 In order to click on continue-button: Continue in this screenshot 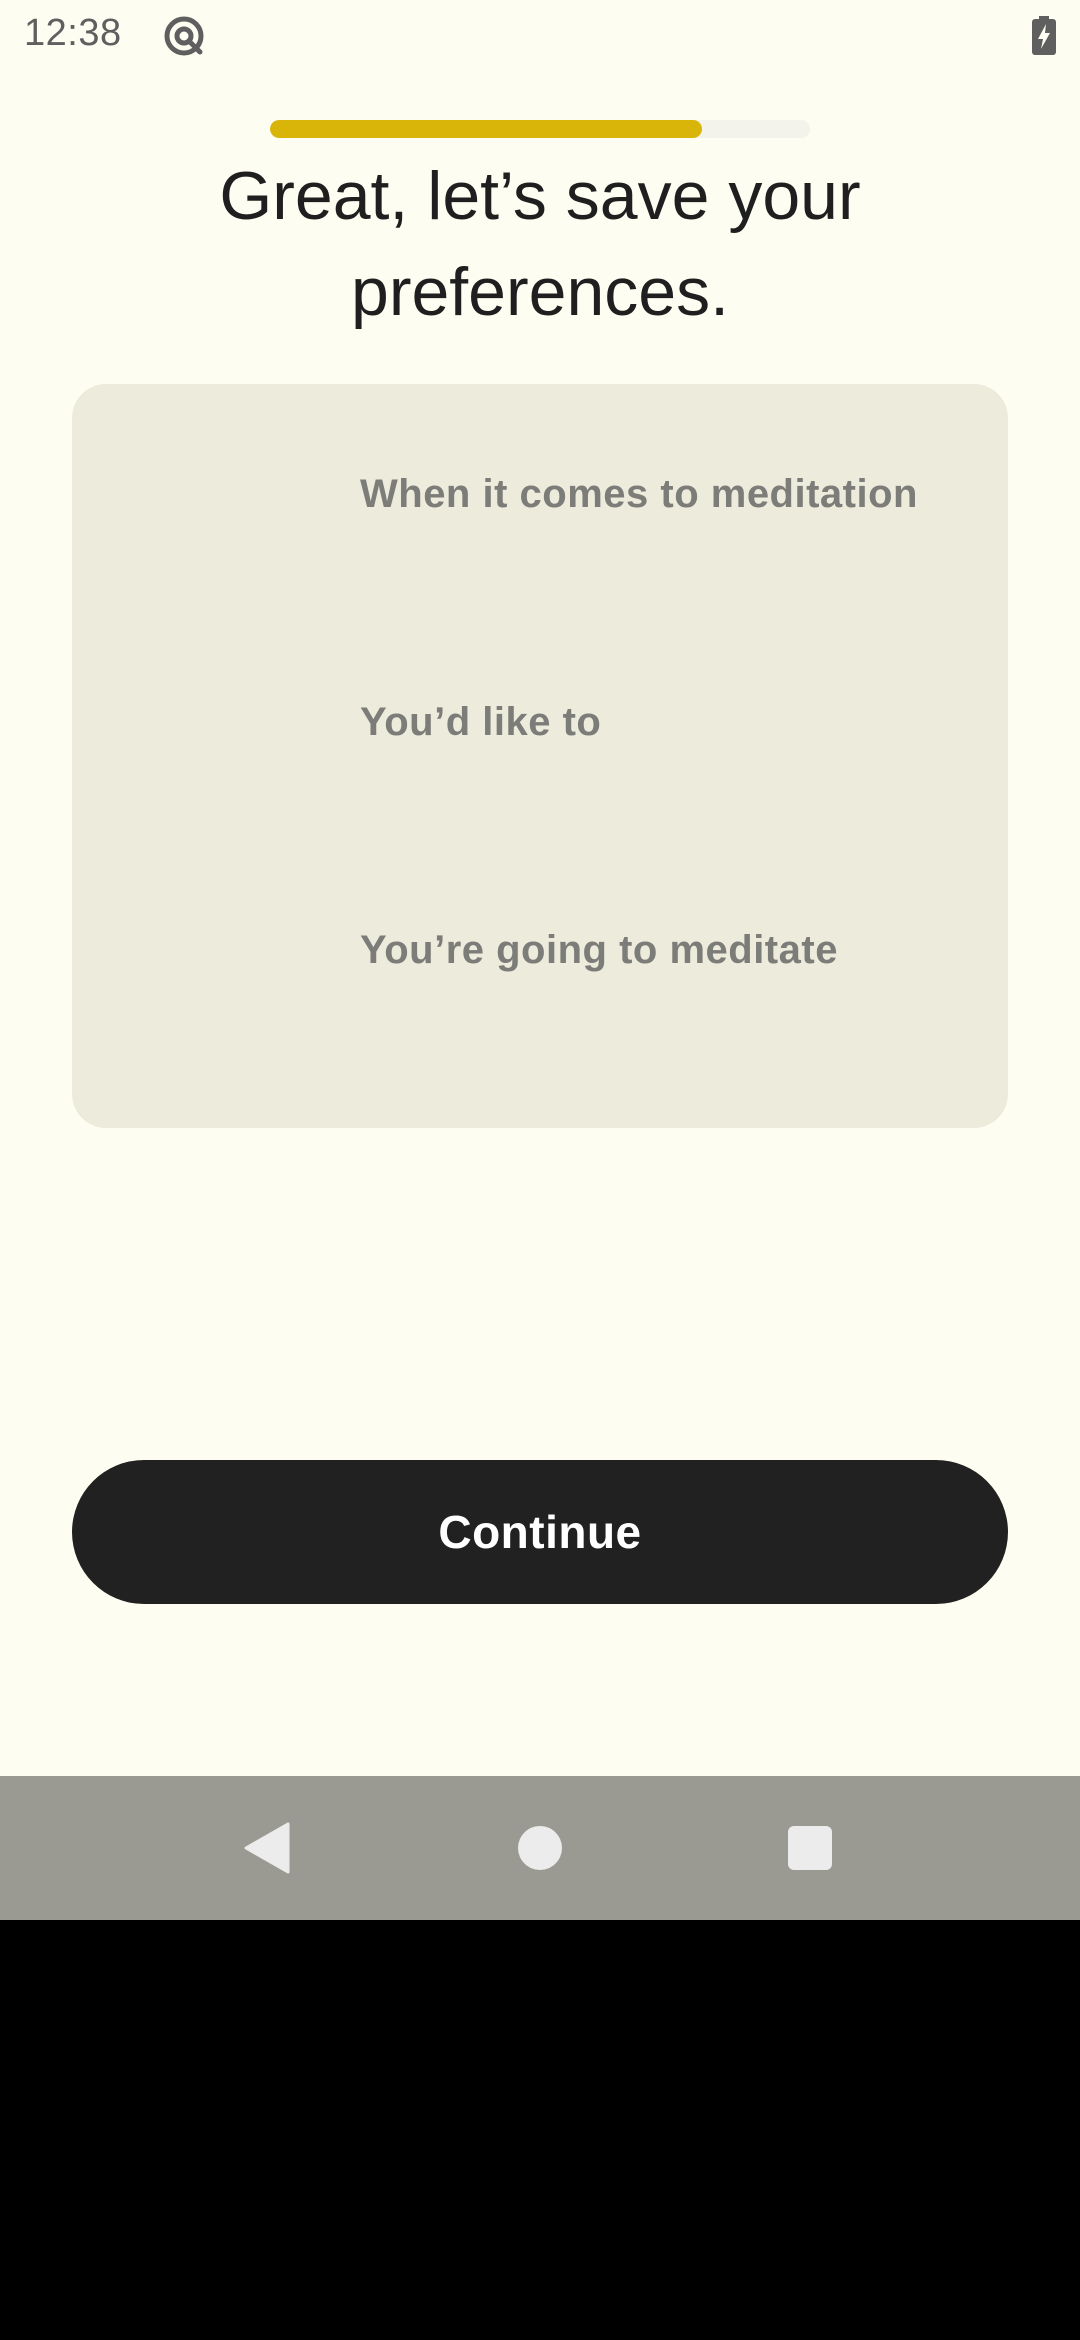, I will do `click(540, 1532)`.